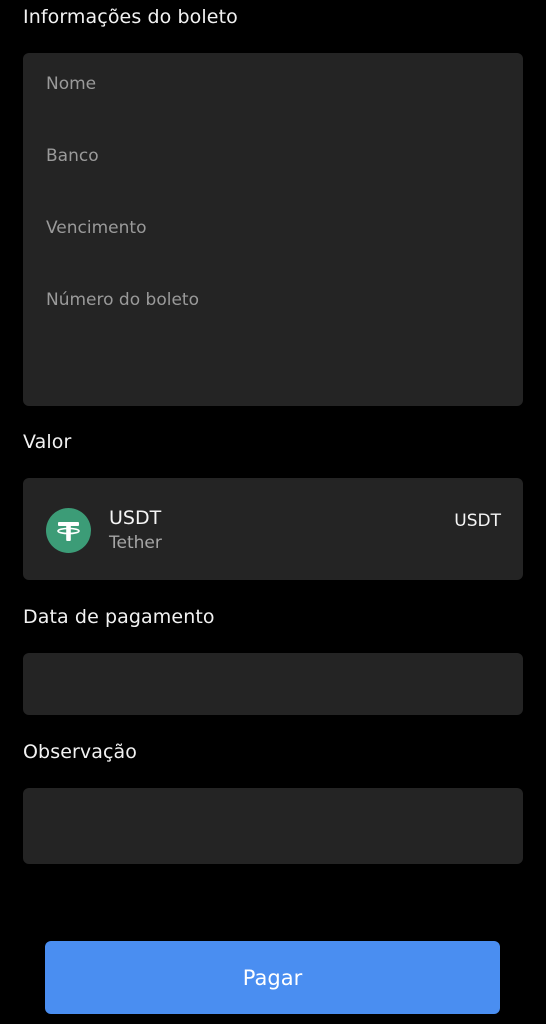 The height and width of the screenshot is (1024, 546). What do you see at coordinates (80, 752) in the screenshot?
I see `observacao-title: Observação` at bounding box center [80, 752].